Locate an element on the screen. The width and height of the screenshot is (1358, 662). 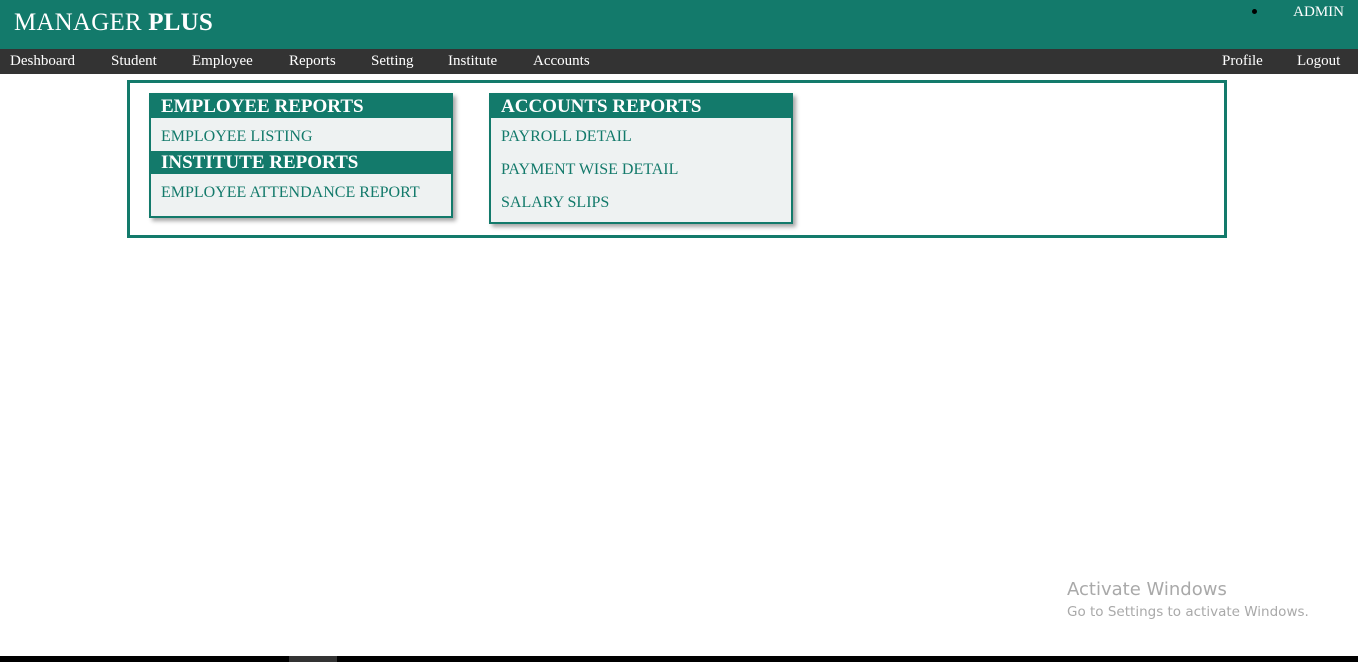
nav-item-student: Student is located at coordinates (134, 61).